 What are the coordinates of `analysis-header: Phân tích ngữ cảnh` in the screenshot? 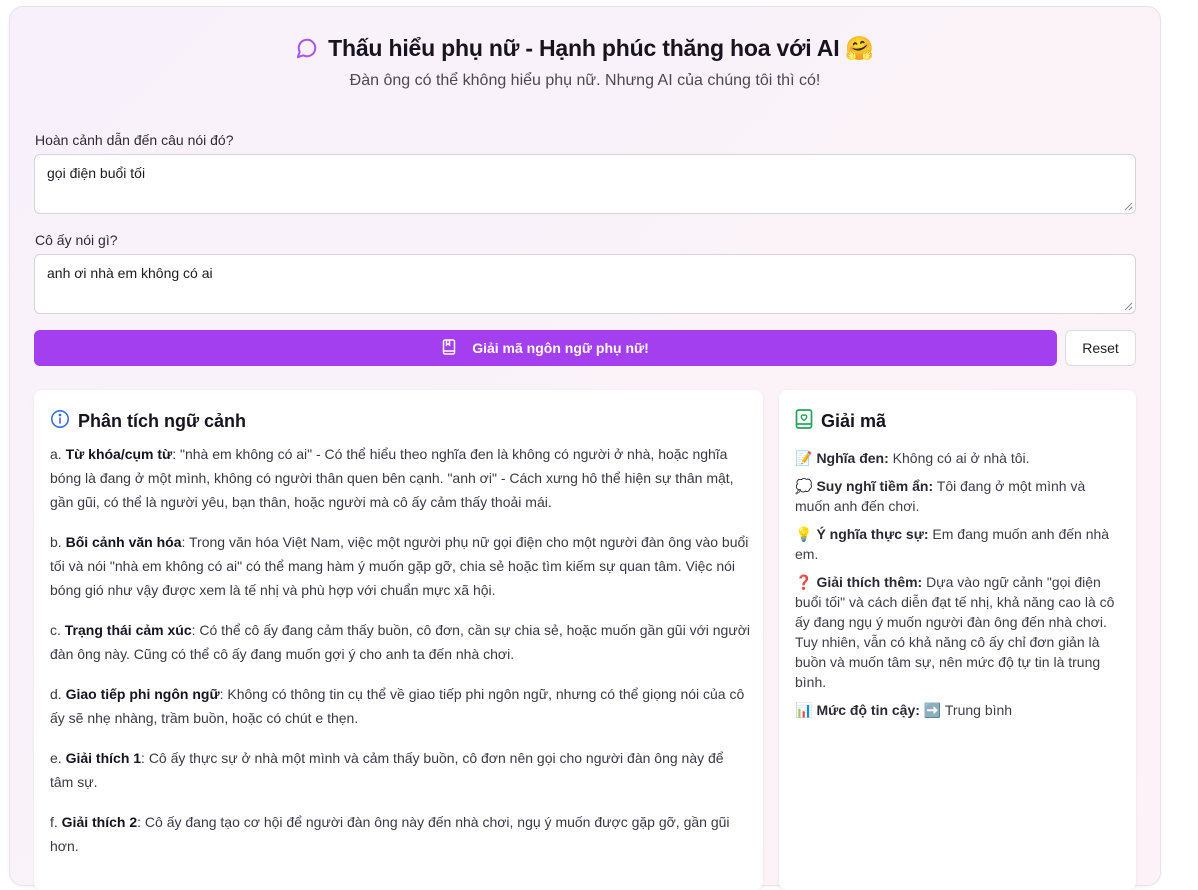 It's located at (148, 421).